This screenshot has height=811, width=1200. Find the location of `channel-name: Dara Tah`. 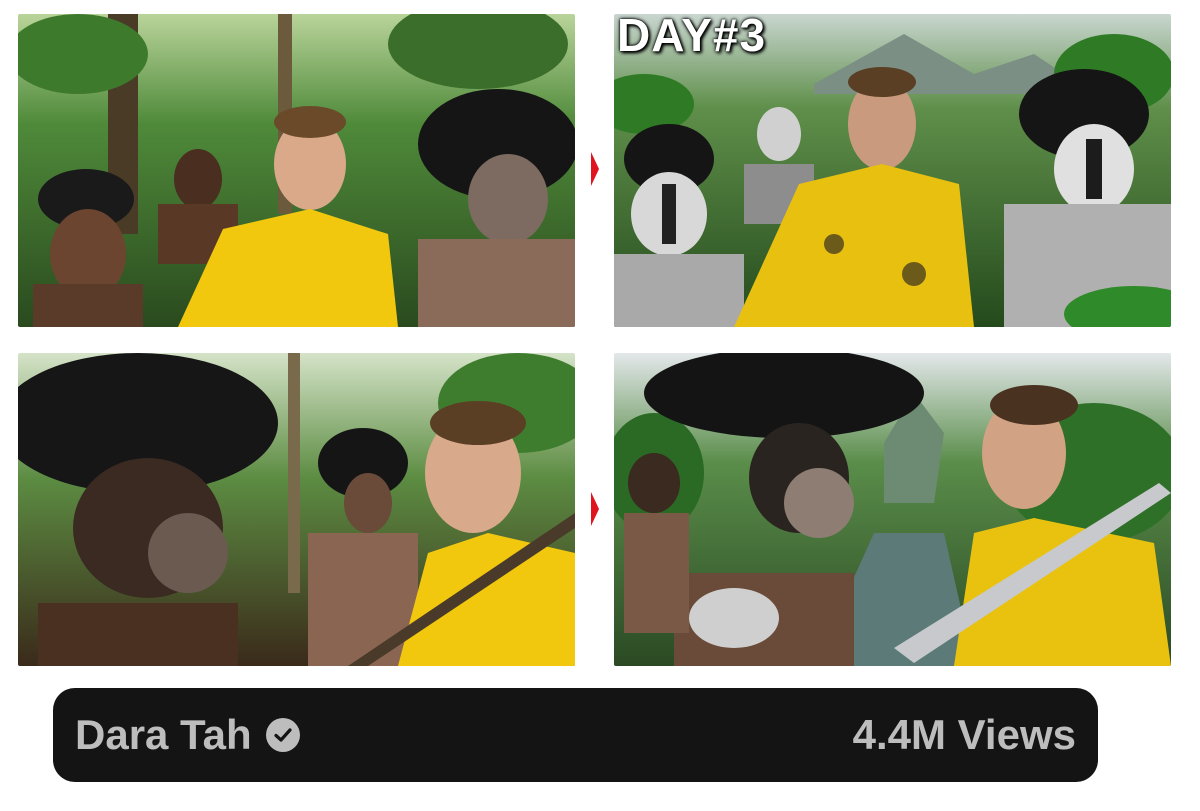

channel-name: Dara Tah is located at coordinates (163, 735).